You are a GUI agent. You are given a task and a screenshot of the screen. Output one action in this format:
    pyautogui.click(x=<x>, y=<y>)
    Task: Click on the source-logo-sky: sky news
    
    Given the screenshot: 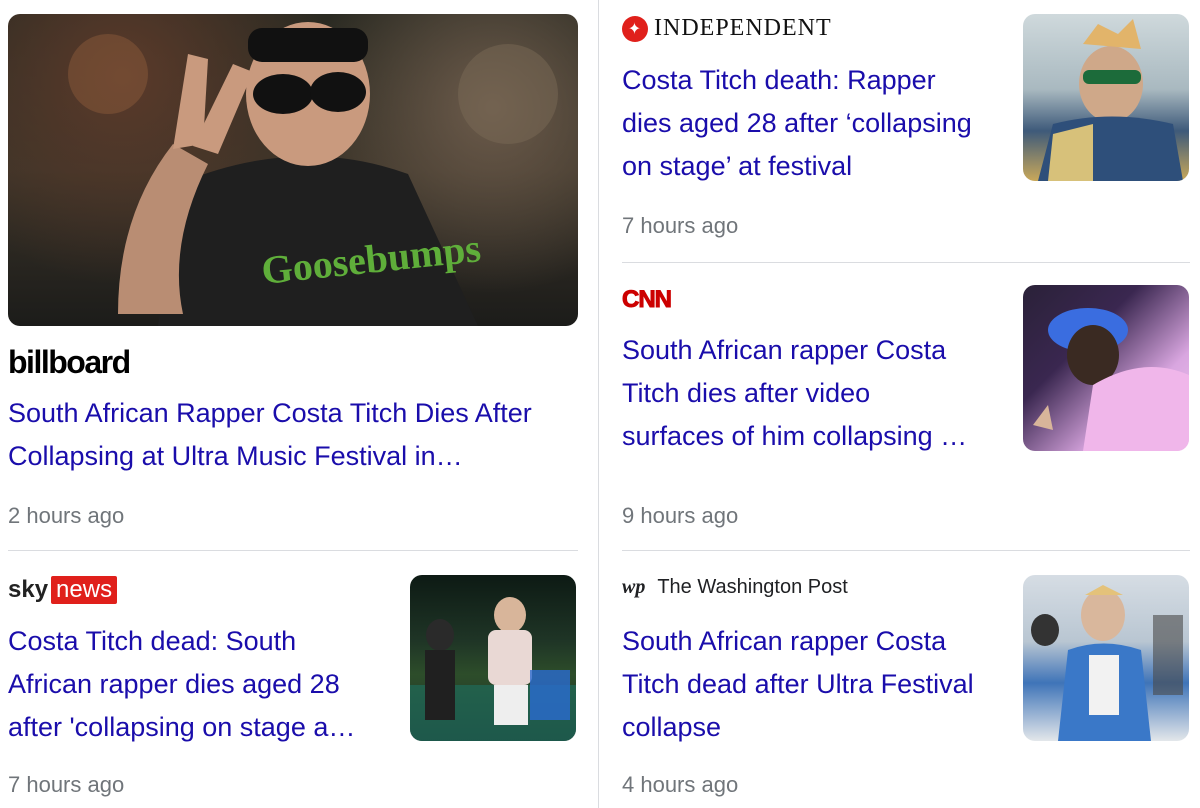 What is the action you would take?
    pyautogui.click(x=63, y=590)
    